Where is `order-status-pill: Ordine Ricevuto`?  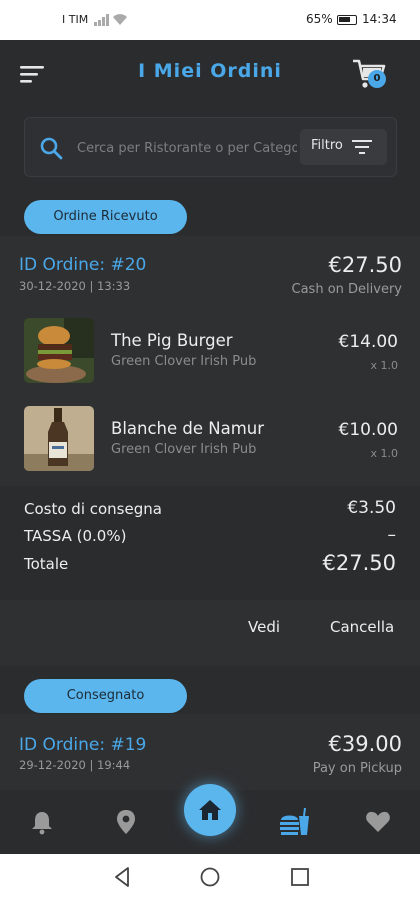
order-status-pill: Ordine Ricevuto is located at coordinates (105, 217).